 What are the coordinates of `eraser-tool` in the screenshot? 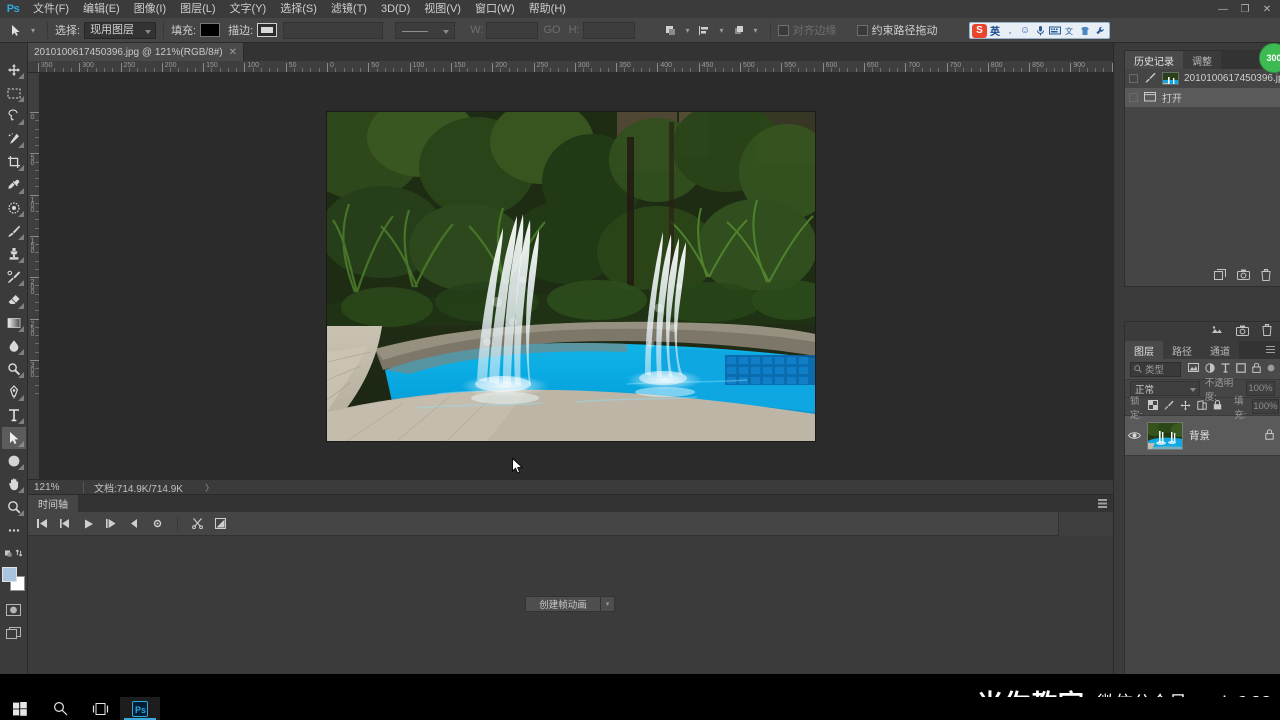 It's located at (14, 300).